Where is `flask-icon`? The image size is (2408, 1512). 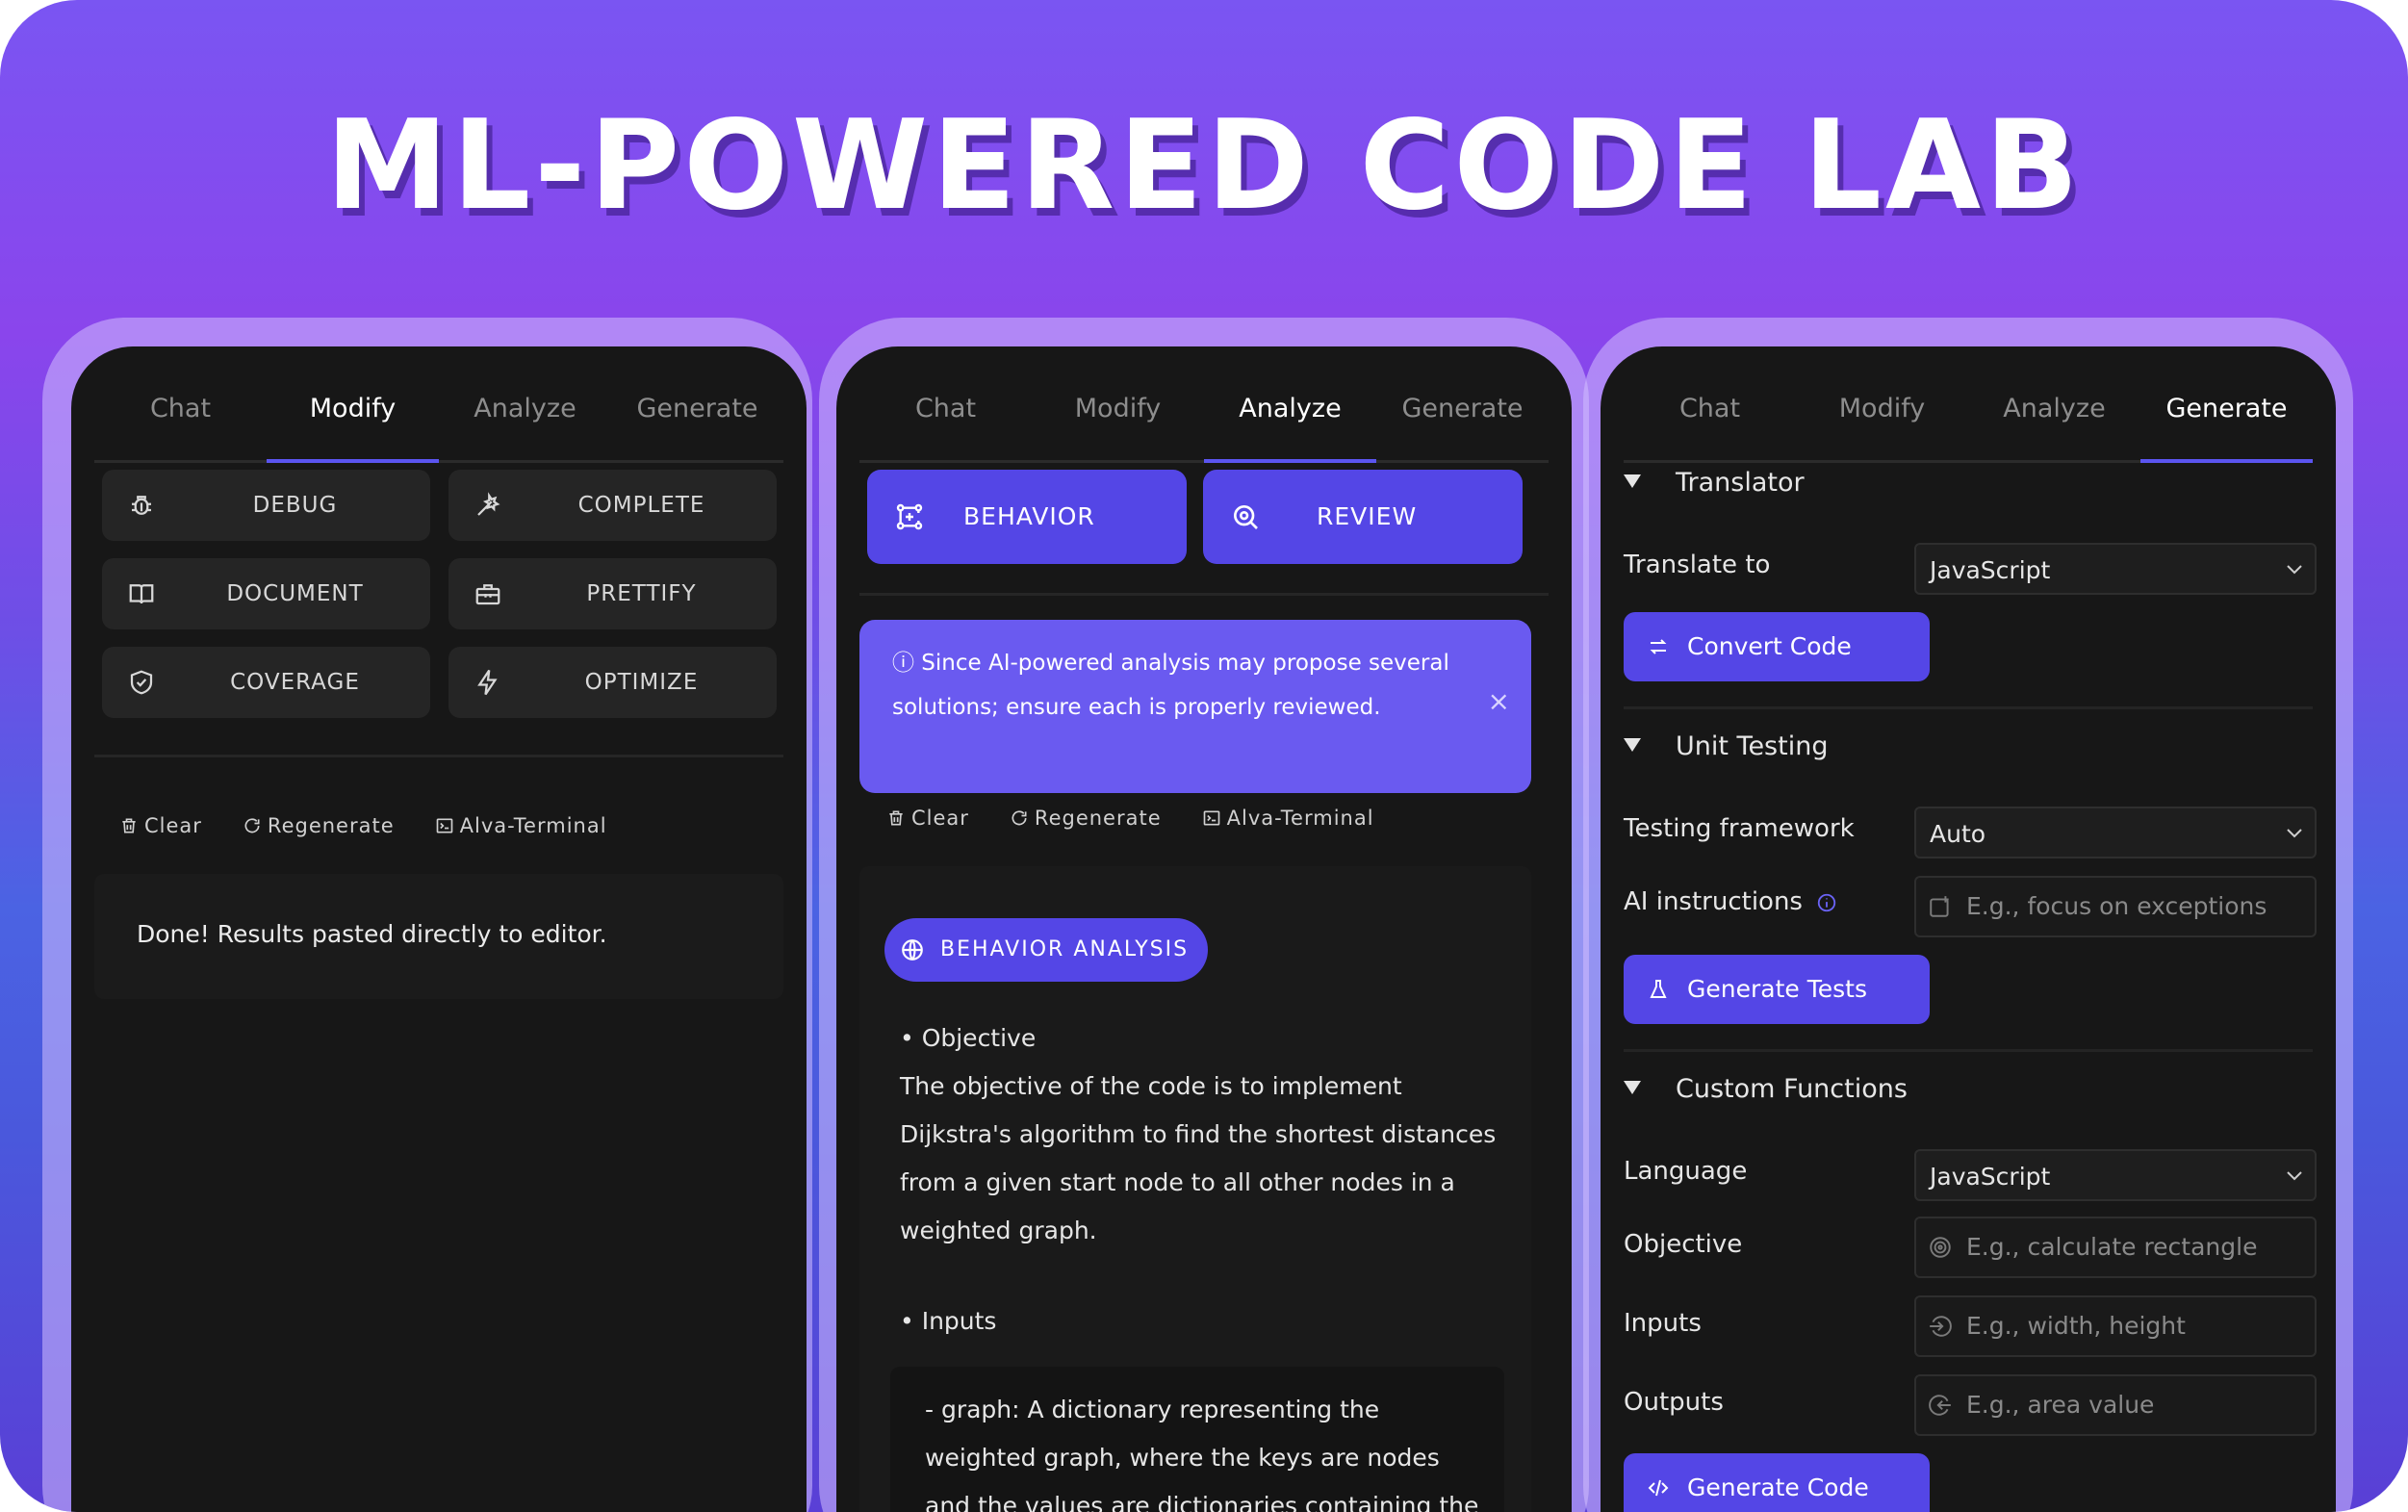 flask-icon is located at coordinates (1658, 989).